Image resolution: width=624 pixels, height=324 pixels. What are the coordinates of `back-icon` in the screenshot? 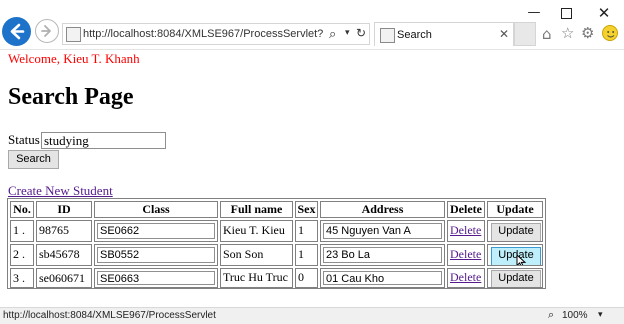 It's located at (17, 31).